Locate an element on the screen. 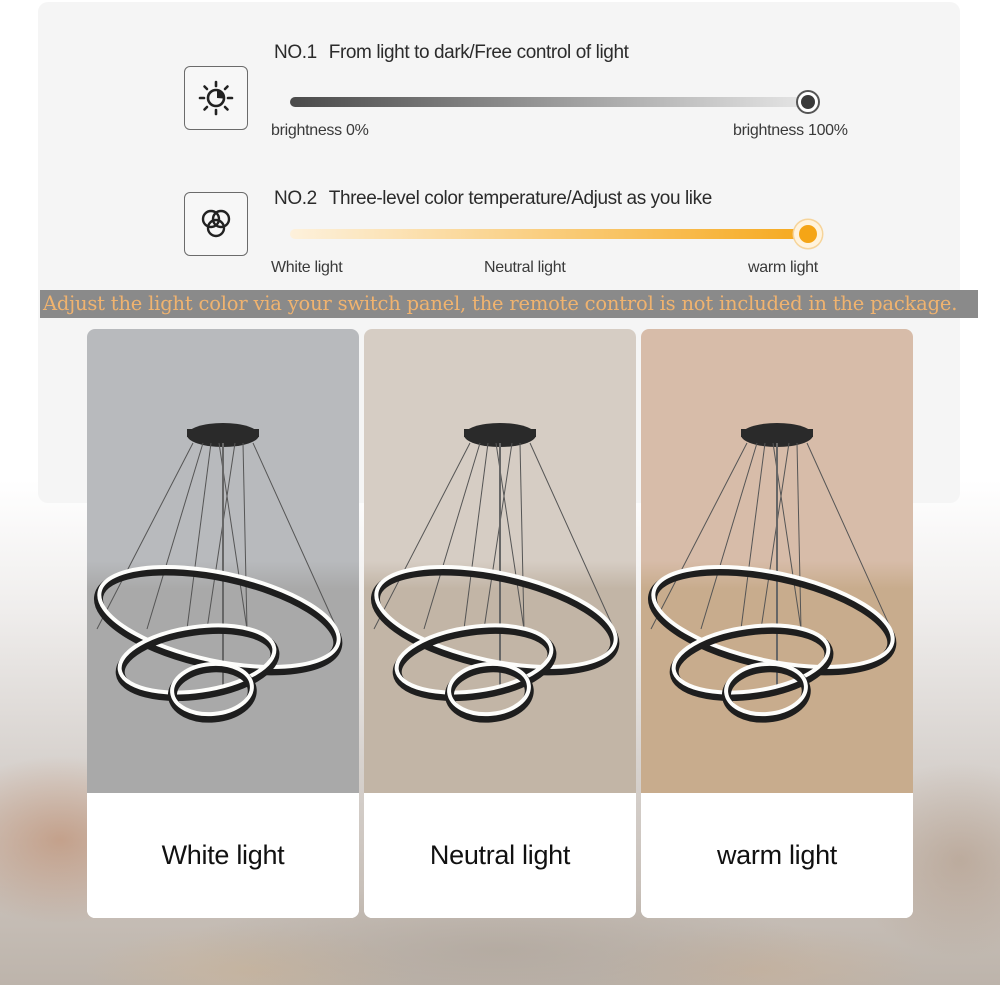  brightness-icon is located at coordinates (216, 98).